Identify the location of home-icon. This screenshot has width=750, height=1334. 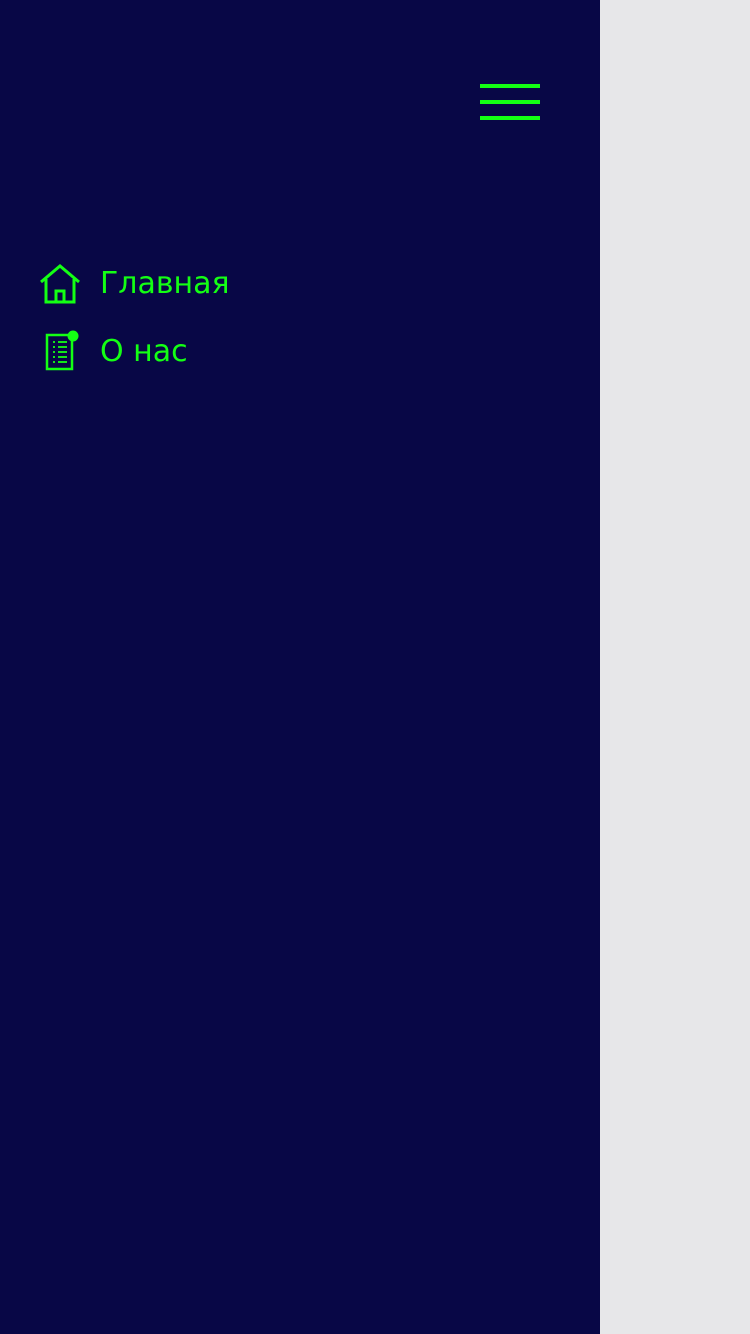
(60, 284).